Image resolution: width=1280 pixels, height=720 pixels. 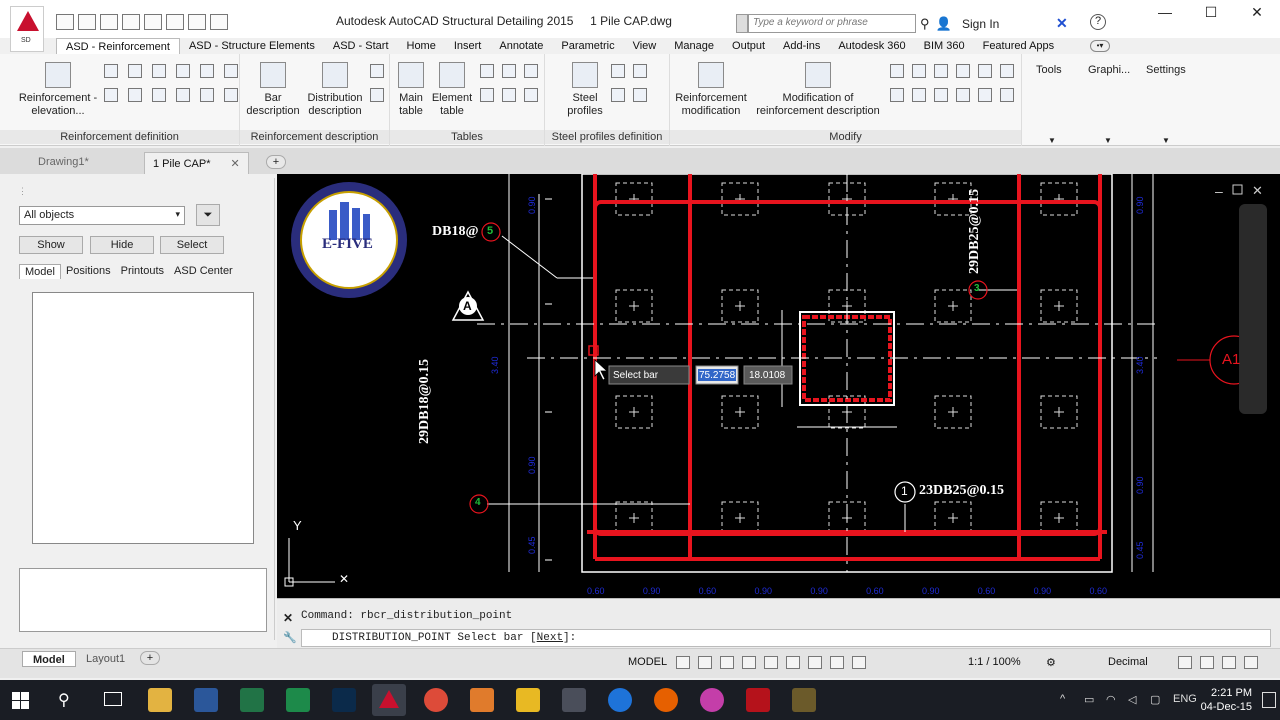 What do you see at coordinates (1269, 700) in the screenshot?
I see `action-center-icon` at bounding box center [1269, 700].